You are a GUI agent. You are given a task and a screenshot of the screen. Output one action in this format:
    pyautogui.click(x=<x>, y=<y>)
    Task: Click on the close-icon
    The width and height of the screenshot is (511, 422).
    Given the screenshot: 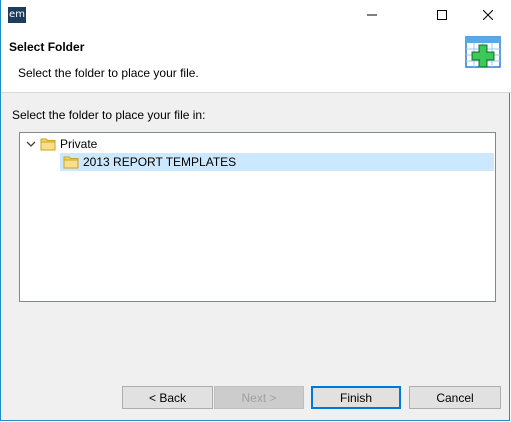 What is the action you would take?
    pyautogui.click(x=488, y=15)
    